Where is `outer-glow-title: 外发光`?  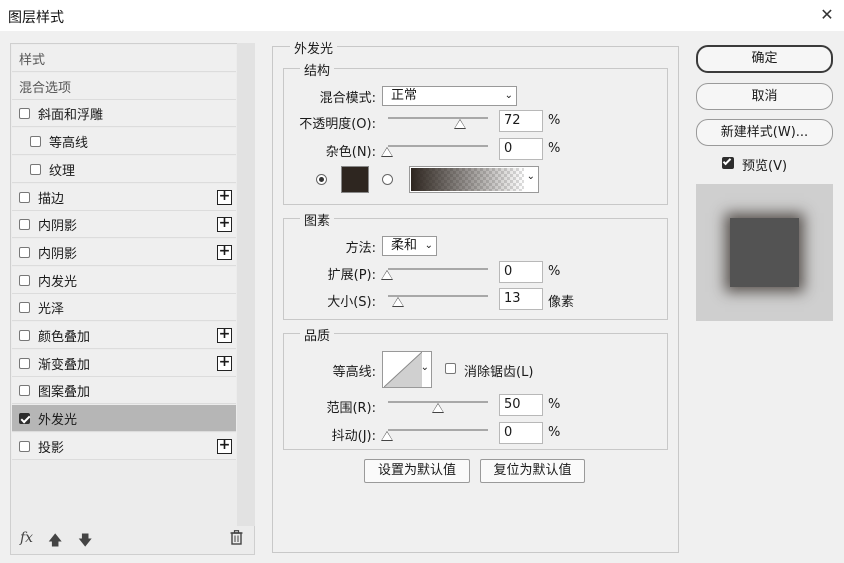 outer-glow-title: 外发光 is located at coordinates (314, 47).